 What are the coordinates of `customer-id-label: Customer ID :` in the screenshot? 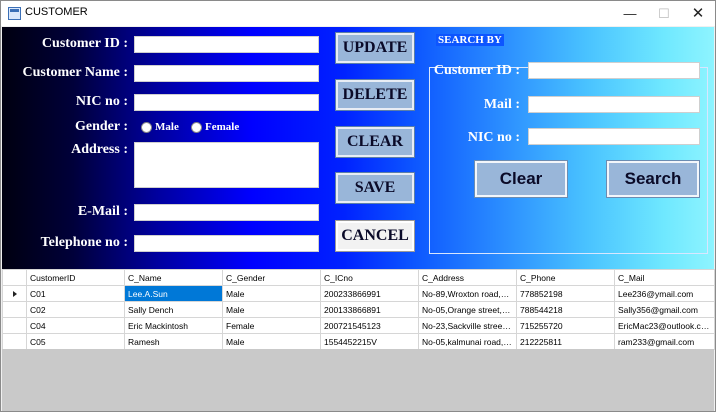 It's located at (84, 43).